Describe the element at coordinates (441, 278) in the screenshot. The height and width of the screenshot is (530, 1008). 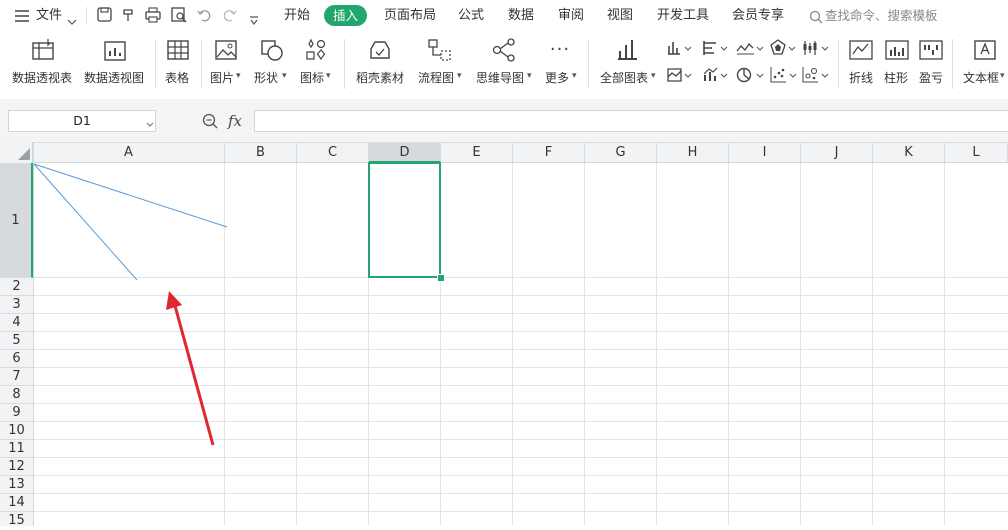
I see `fill-handle` at that location.